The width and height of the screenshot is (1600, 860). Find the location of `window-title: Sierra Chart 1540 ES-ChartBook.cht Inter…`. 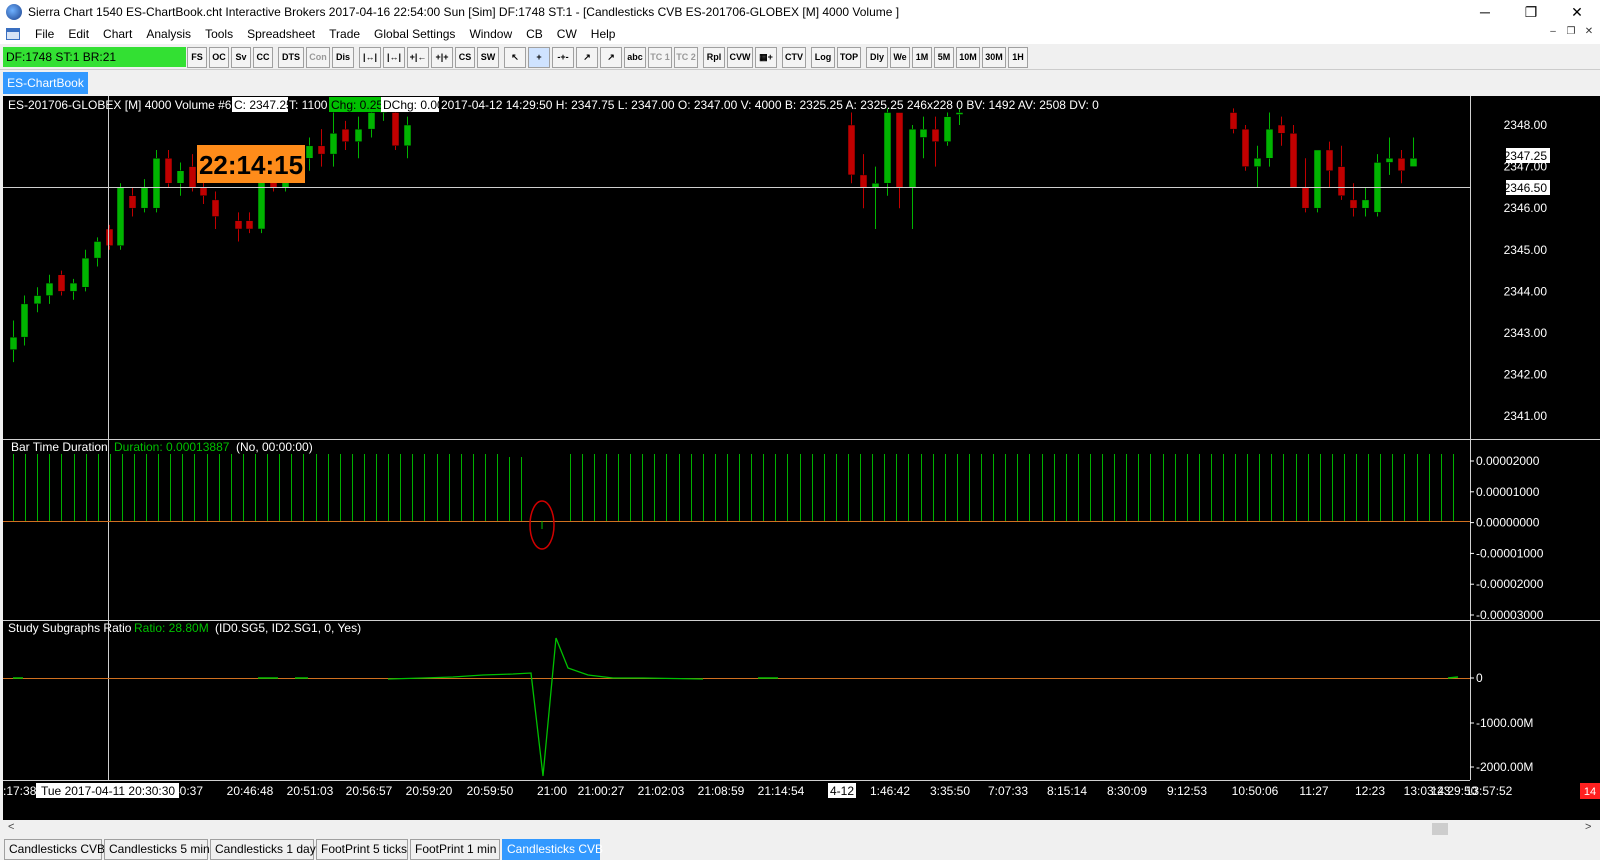

window-title: Sierra Chart 1540 ES-ChartBook.cht Inter… is located at coordinates (464, 12).